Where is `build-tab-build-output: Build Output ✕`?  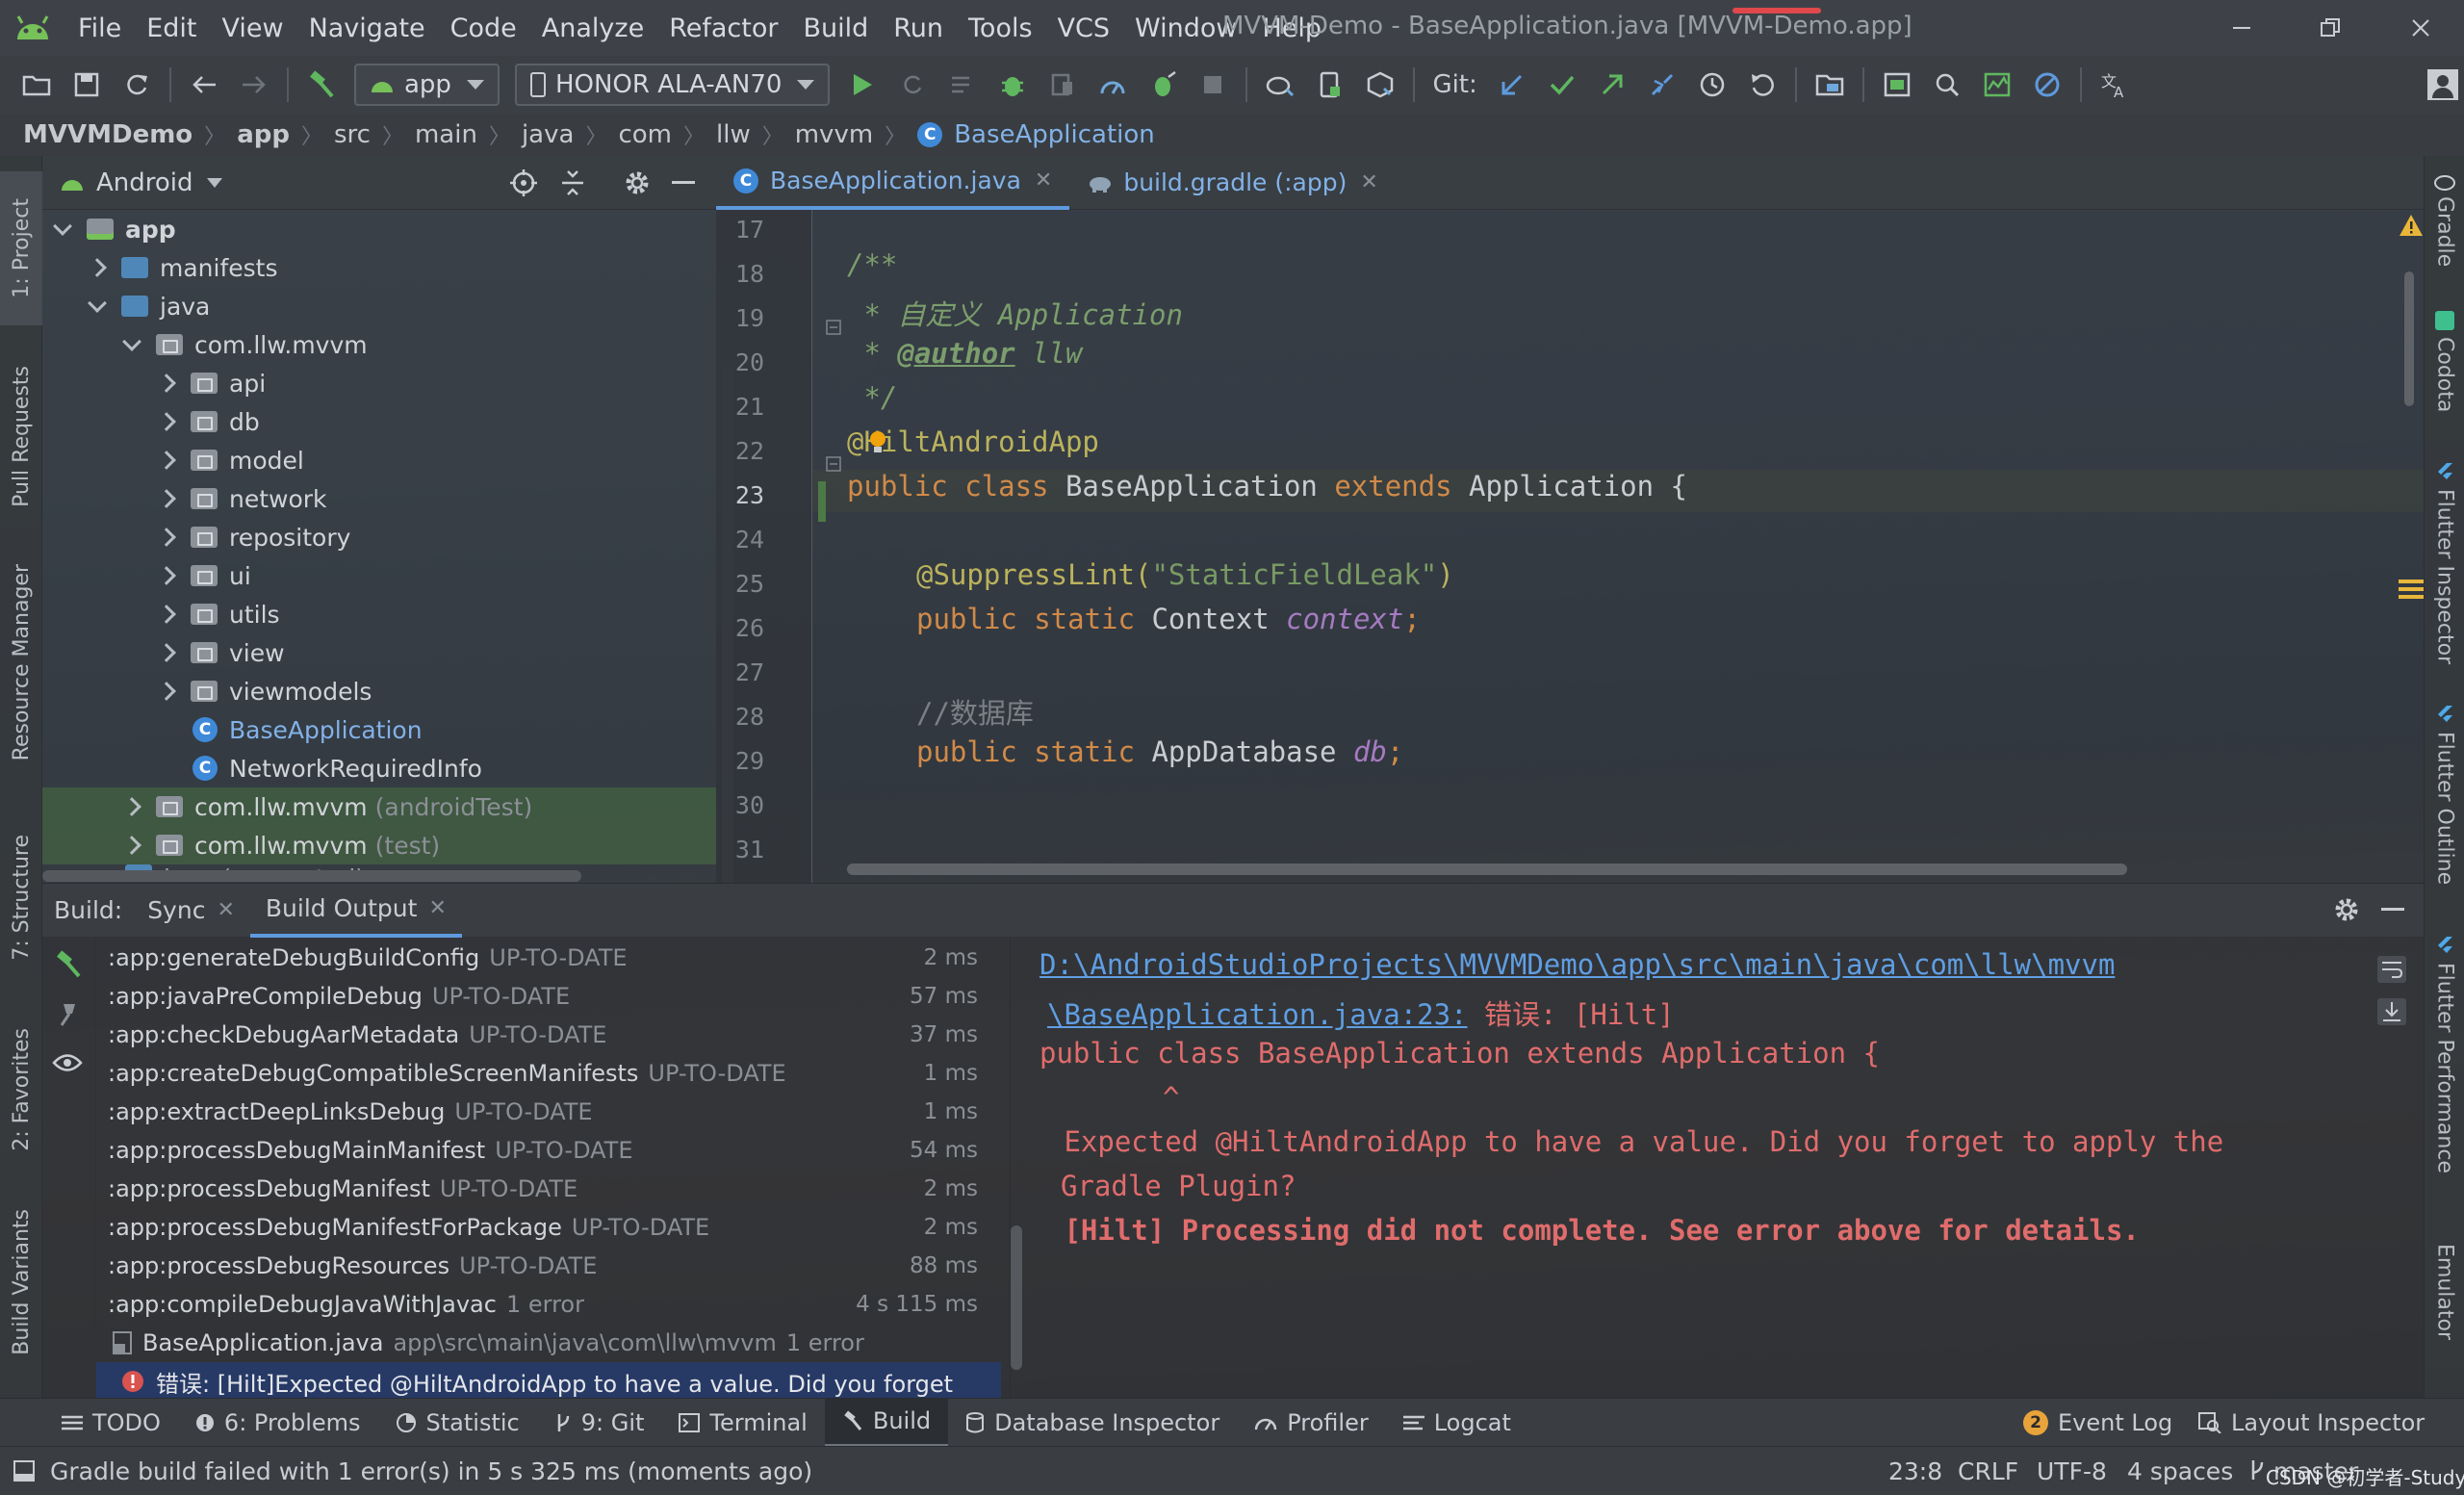 build-tab-build-output: Build Output ✕ is located at coordinates (355, 911).